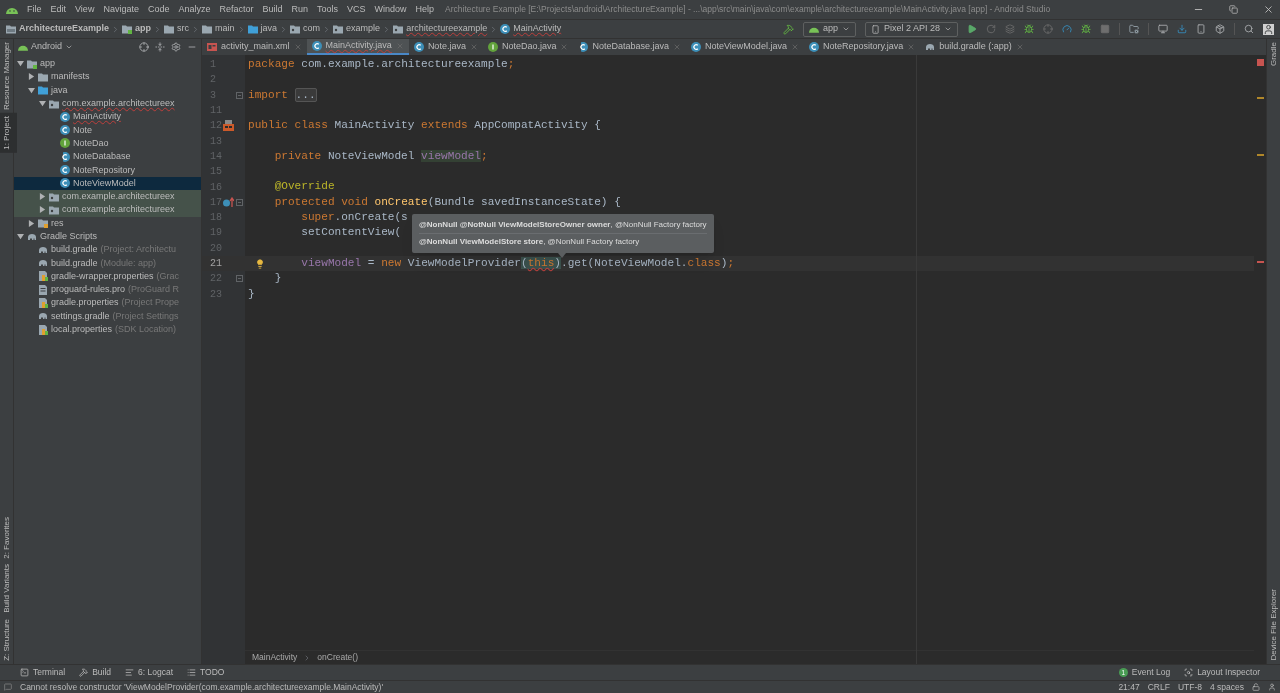 The height and width of the screenshot is (693, 1280). What do you see at coordinates (1163, 29) in the screenshot?
I see `monitor-icon` at bounding box center [1163, 29].